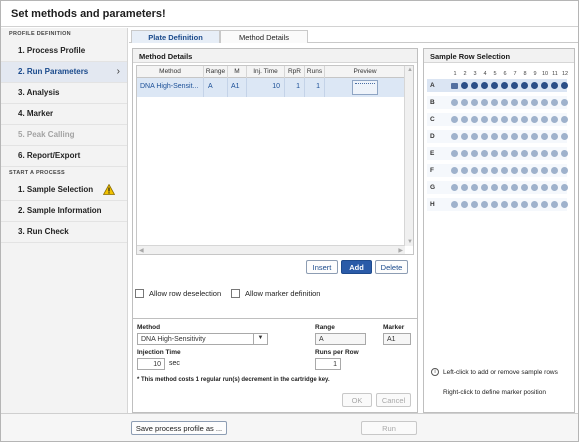 This screenshot has width=579, height=442. What do you see at coordinates (410, 242) in the screenshot?
I see `scroll-down-icon: ▼` at bounding box center [410, 242].